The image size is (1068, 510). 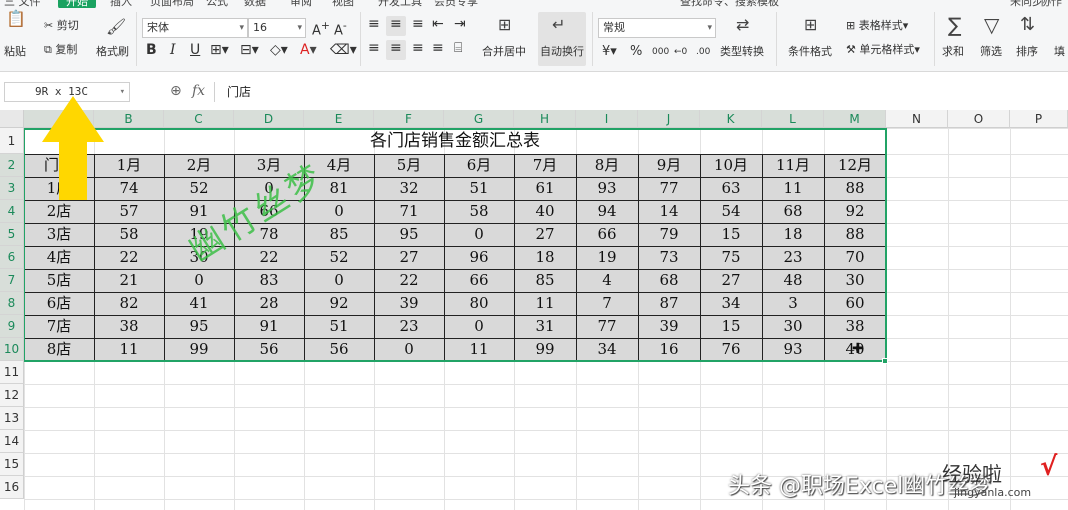 I want to click on menu-item: 未同步, so click(x=1026, y=4).